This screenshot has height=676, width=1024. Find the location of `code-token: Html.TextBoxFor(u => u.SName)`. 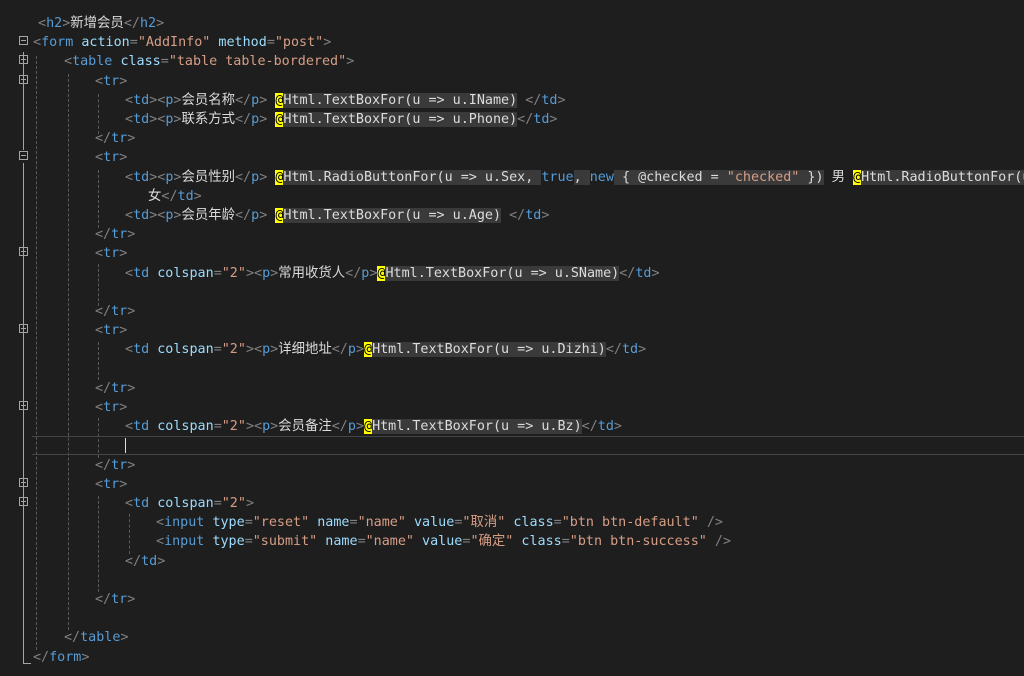

code-token: Html.TextBoxFor(u => u.SName) is located at coordinates (502, 273).